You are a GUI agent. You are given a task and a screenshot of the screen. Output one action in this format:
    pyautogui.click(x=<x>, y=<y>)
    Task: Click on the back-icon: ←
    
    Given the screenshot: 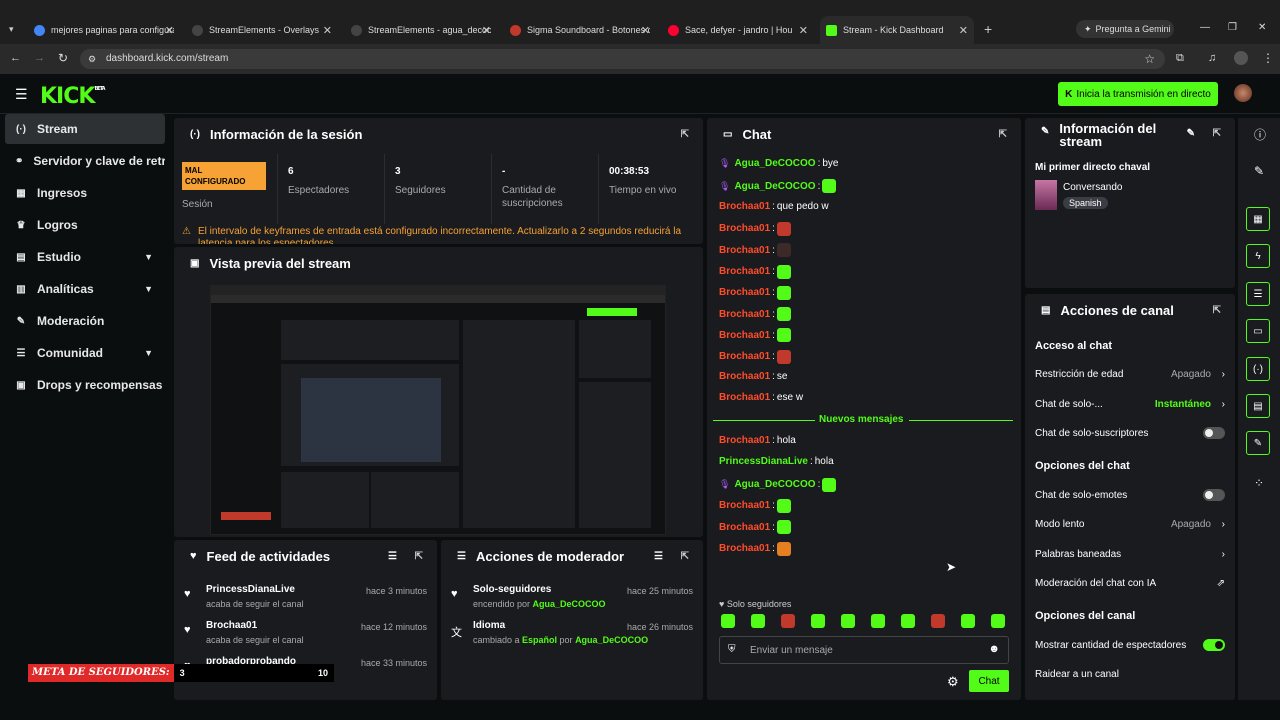 What is the action you would take?
    pyautogui.click(x=15, y=58)
    